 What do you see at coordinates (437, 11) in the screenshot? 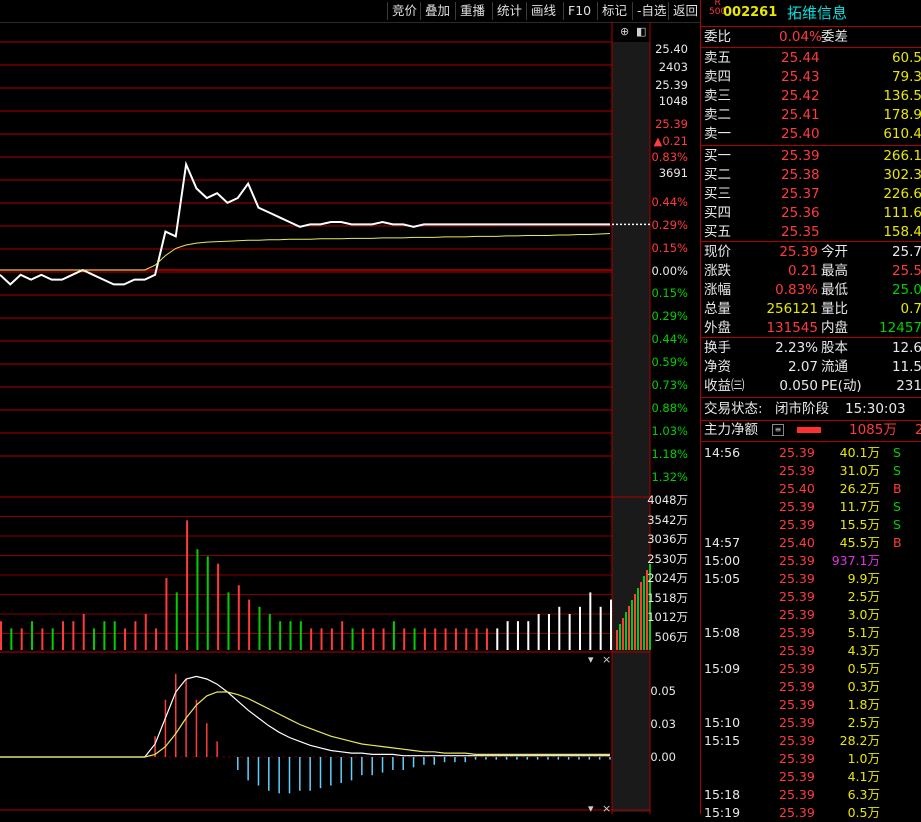
I see `toolbar-button-1: 叠加` at bounding box center [437, 11].